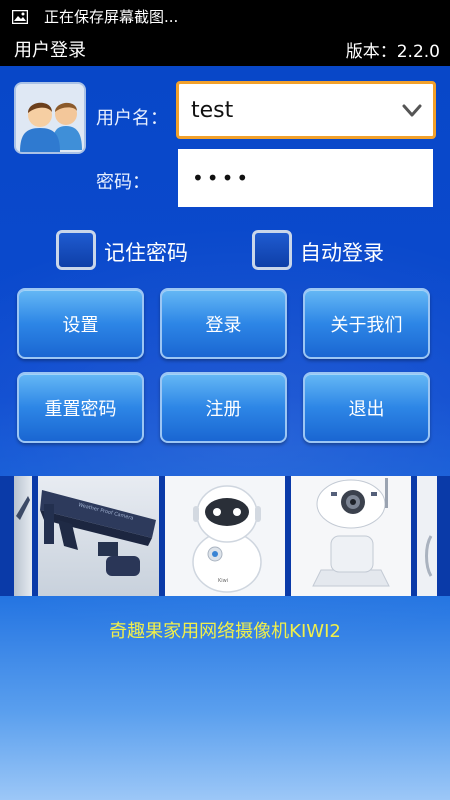 This screenshot has height=800, width=450. I want to click on settings-button: 设置, so click(80, 323).